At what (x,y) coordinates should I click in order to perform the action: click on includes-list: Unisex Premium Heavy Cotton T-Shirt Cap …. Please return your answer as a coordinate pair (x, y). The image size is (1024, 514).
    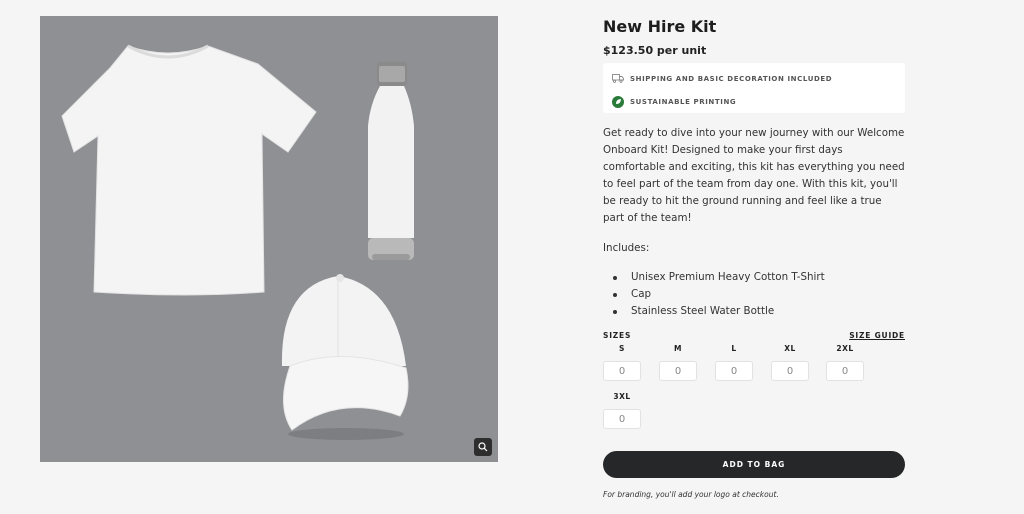
    Looking at the image, I should click on (714, 294).